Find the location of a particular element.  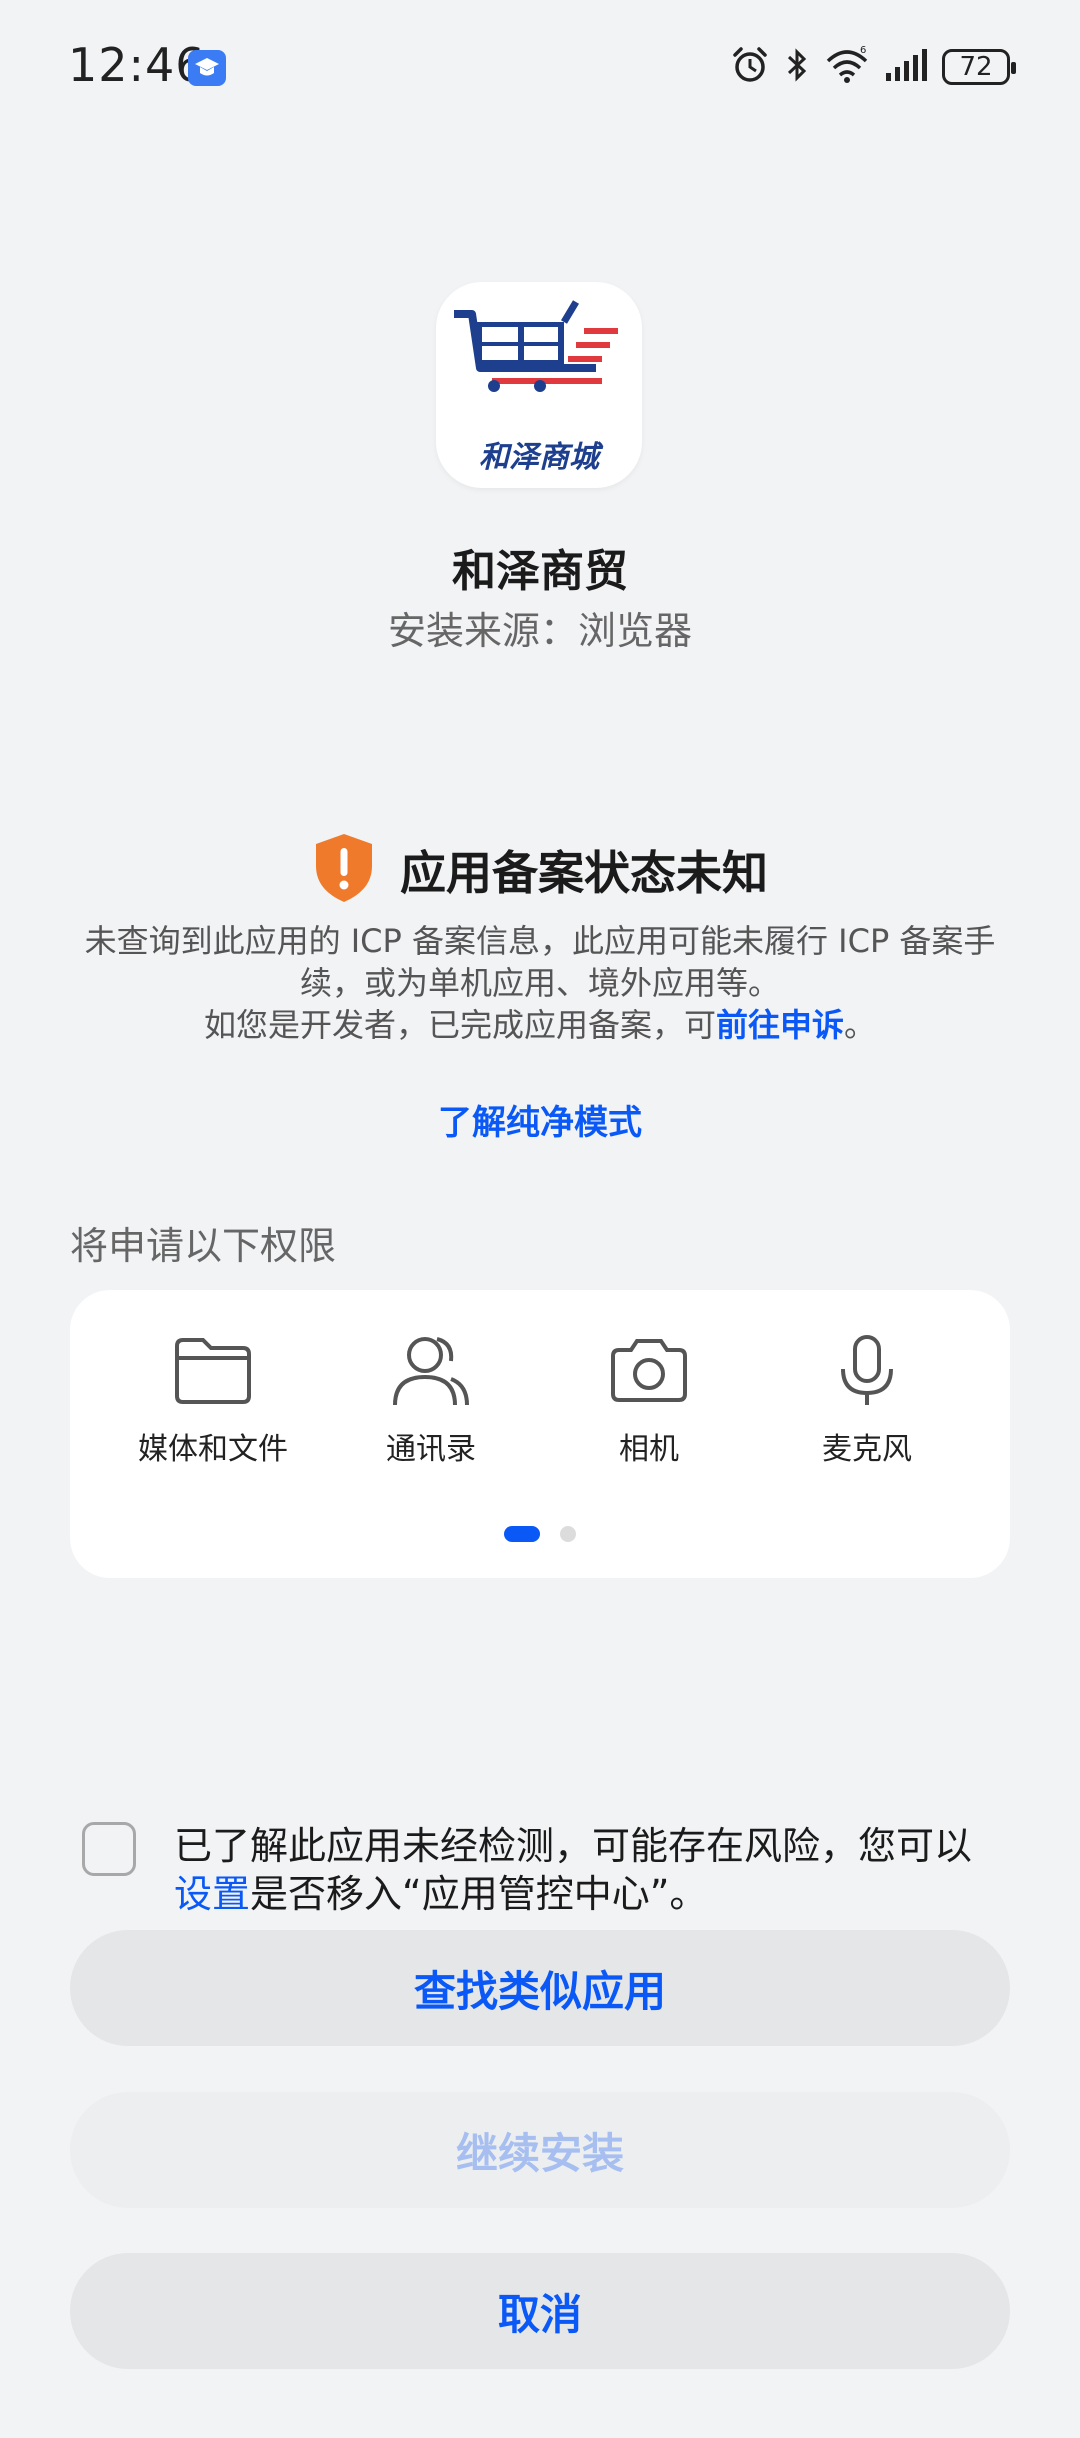

permission-label: 麦克风 is located at coordinates (867, 1449).